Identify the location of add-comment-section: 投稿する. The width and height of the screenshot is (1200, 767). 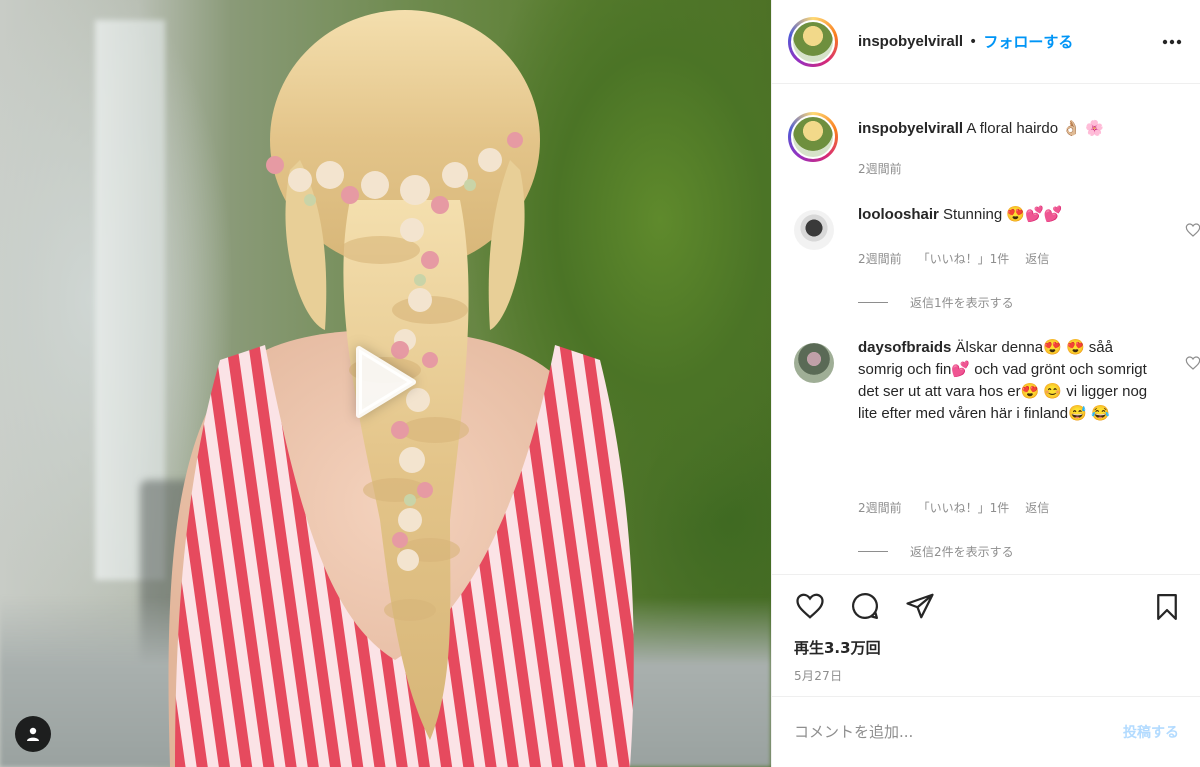
(986, 731).